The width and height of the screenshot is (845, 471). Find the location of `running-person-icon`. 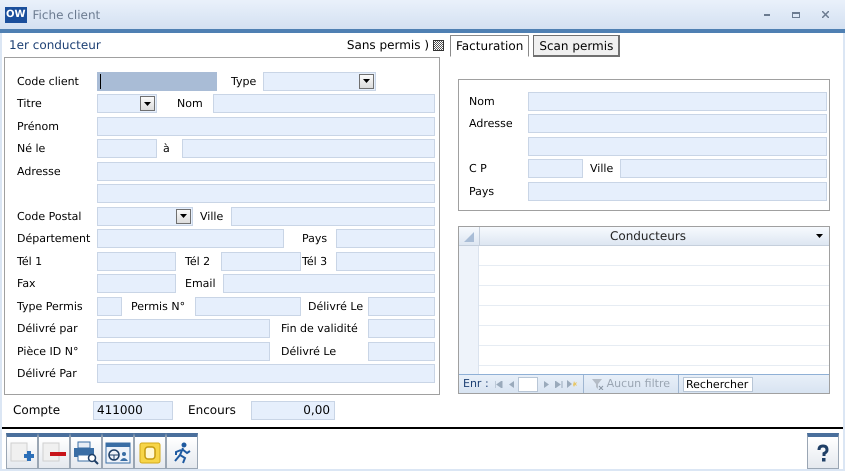

running-person-icon is located at coordinates (182, 453).